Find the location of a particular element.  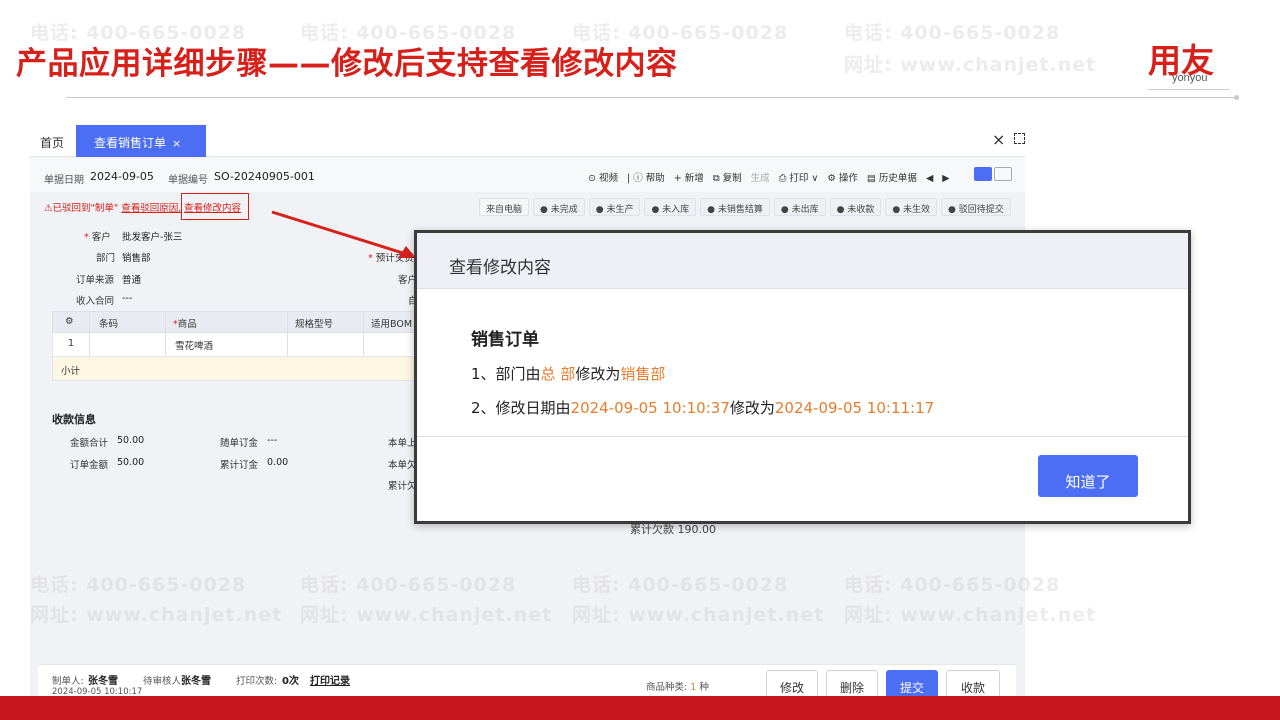

product-grid-header: ⚙ 条码 *商品 规格型号 适用BOM is located at coordinates (262, 322).